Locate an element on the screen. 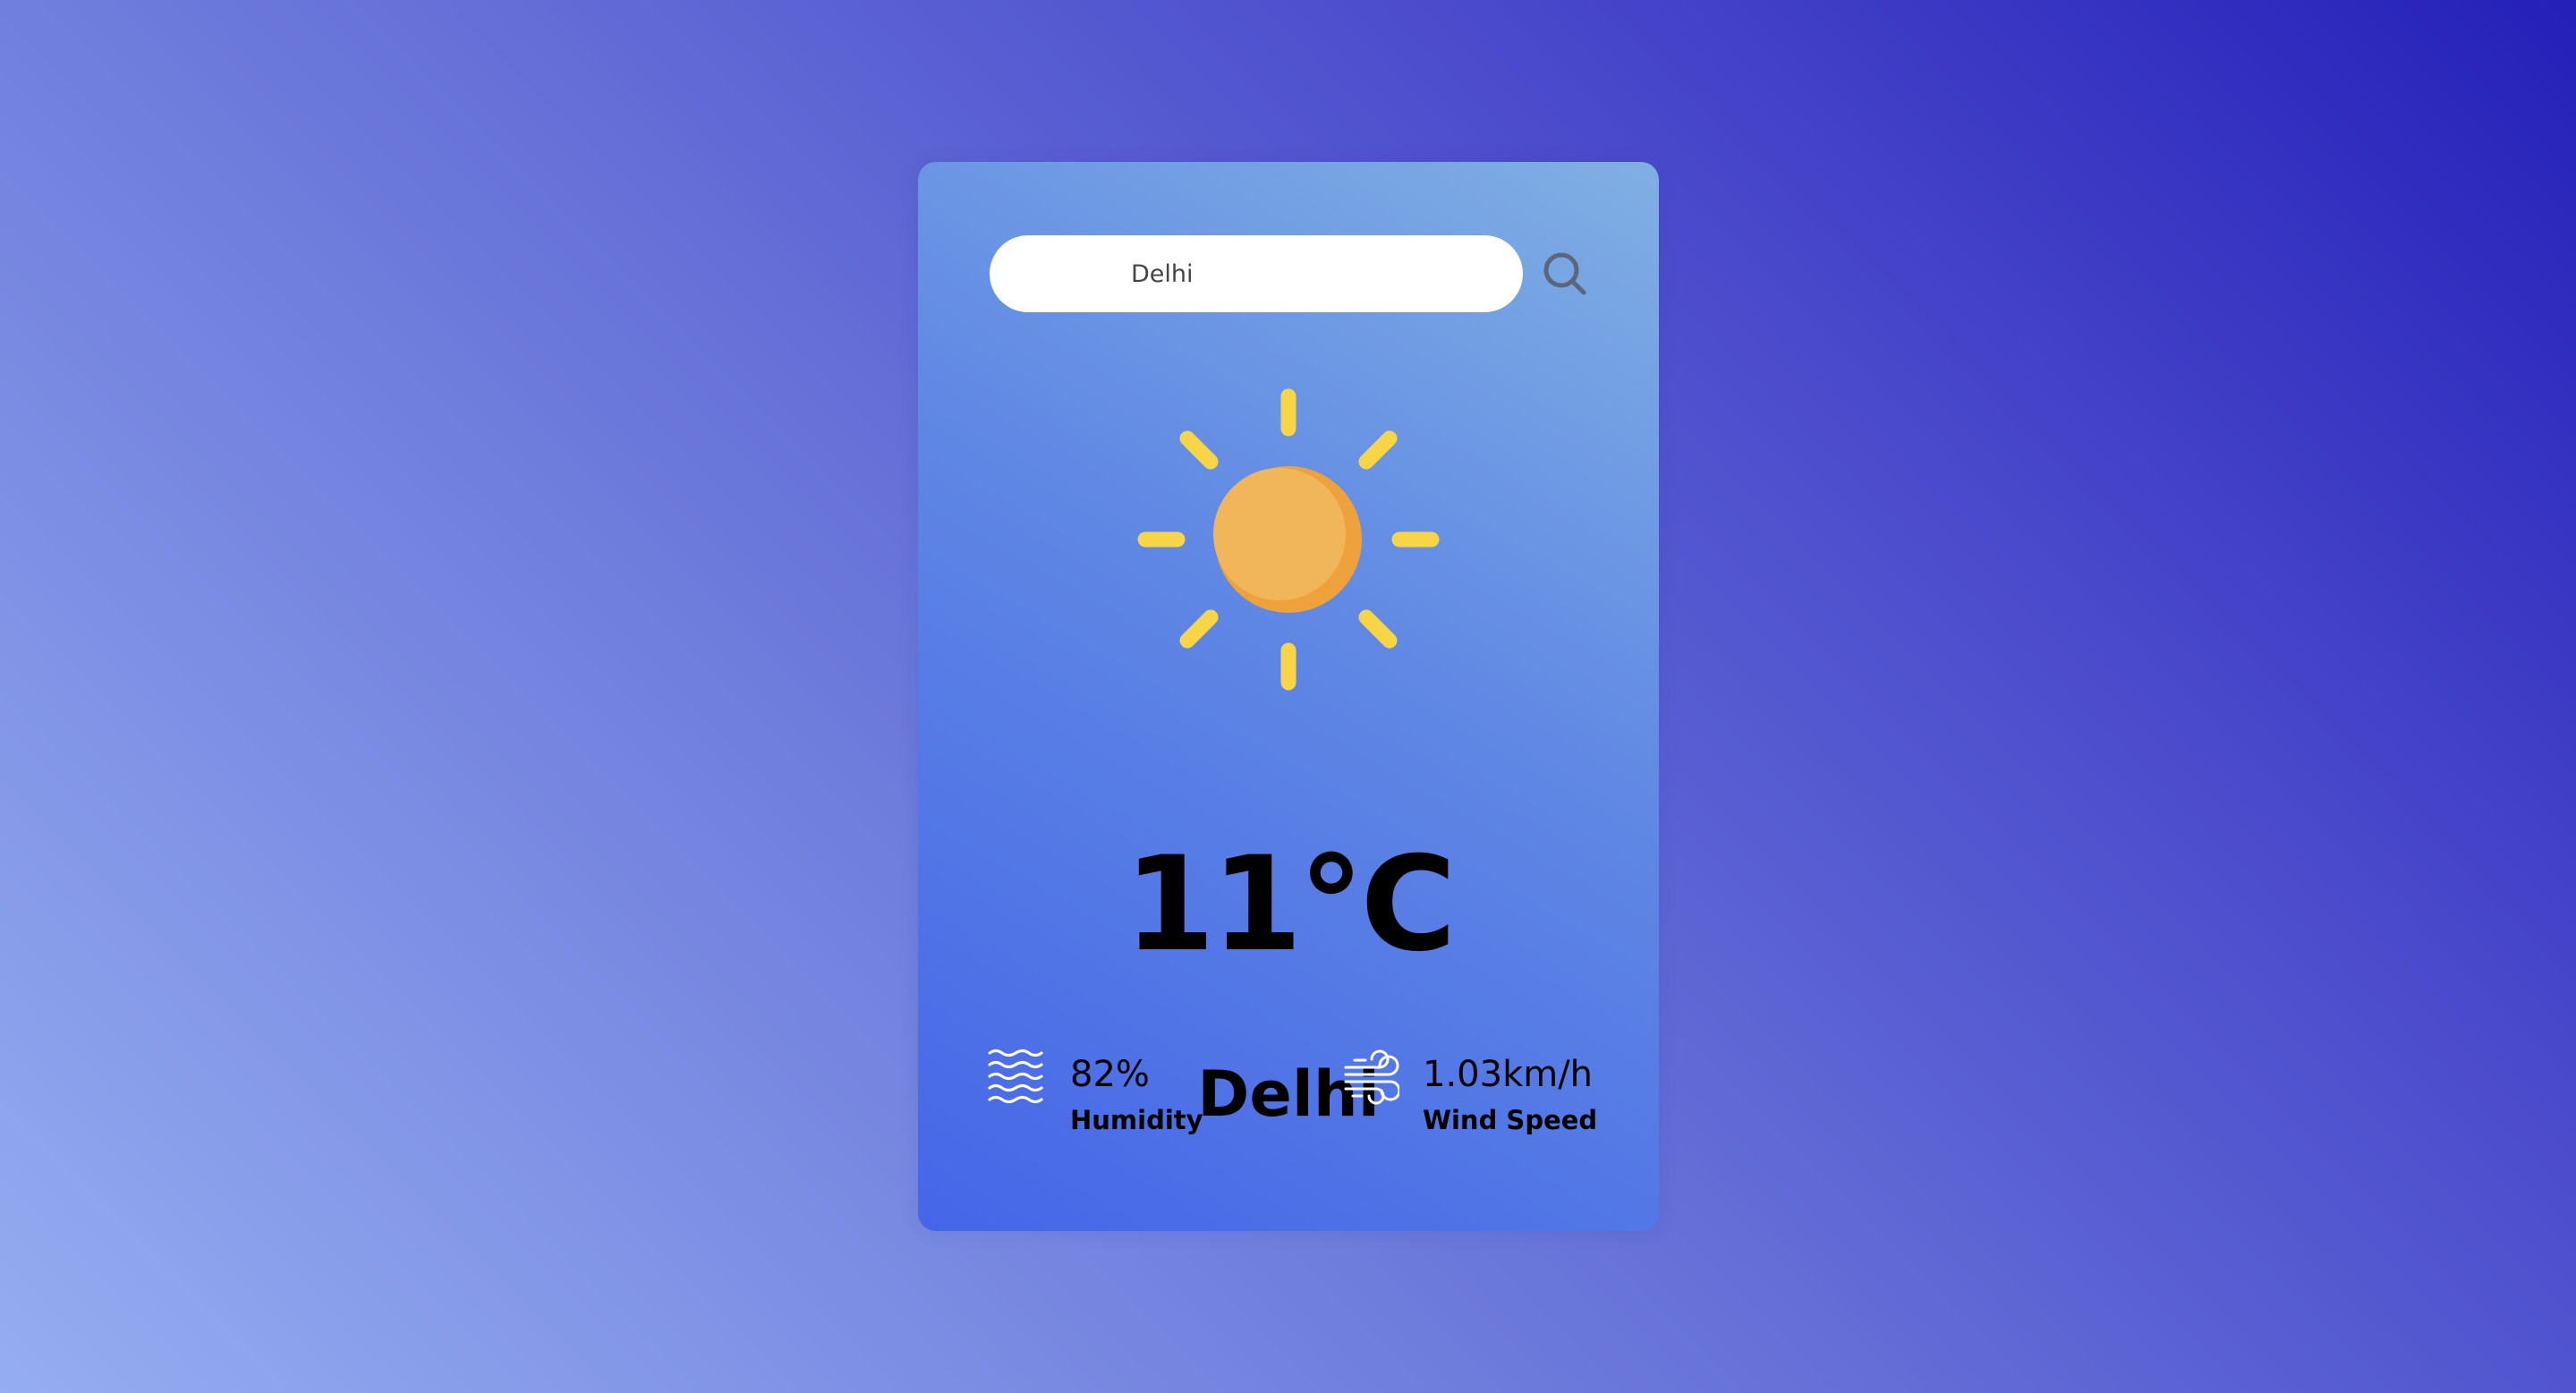  humidity-value: 82% is located at coordinates (1110, 1074).